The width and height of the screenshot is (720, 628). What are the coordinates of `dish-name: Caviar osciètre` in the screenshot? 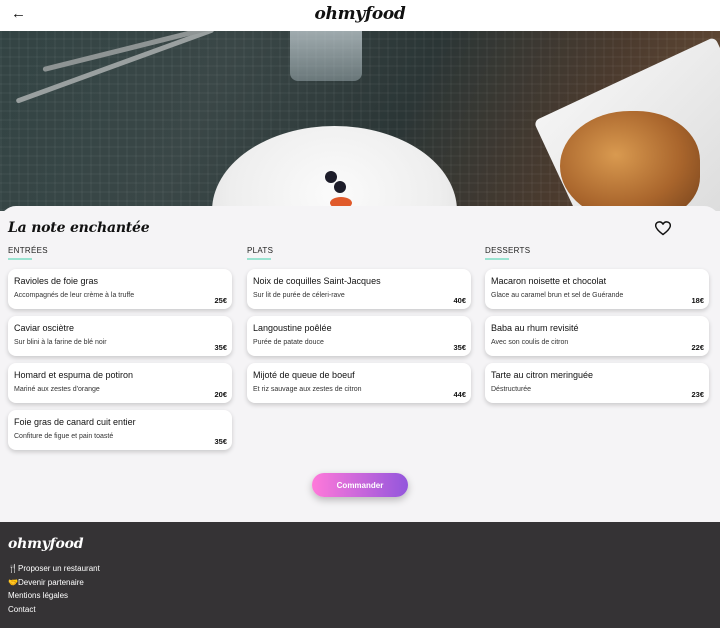 It's located at (44, 328).